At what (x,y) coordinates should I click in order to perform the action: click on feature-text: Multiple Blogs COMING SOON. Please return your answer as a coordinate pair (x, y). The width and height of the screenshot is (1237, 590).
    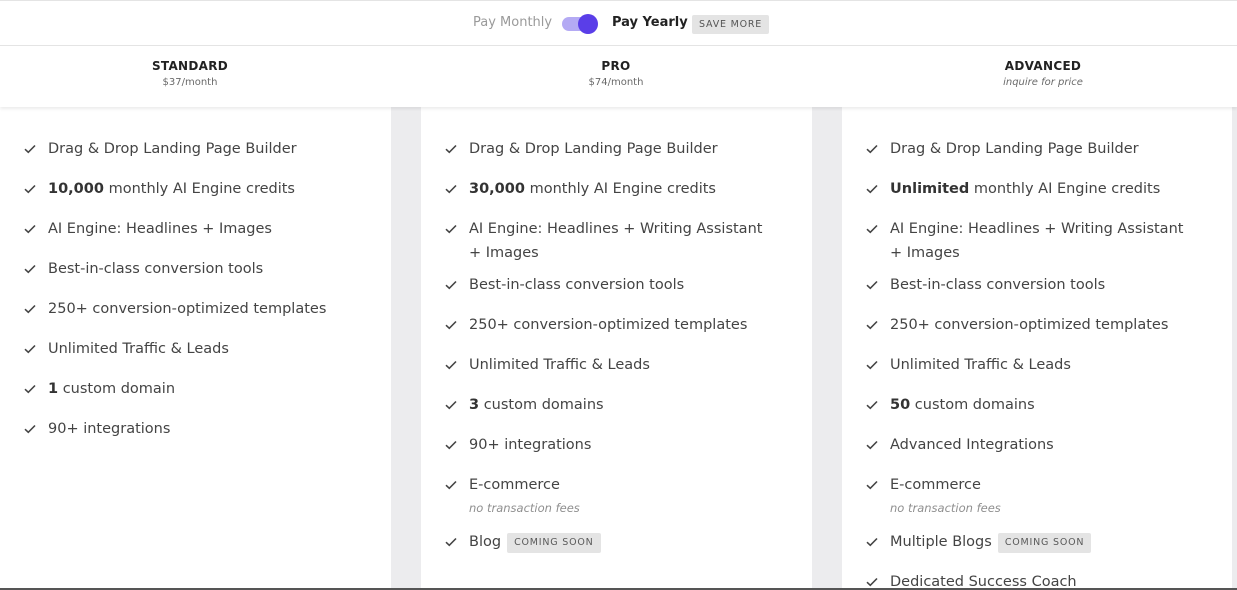
    Looking at the image, I should click on (1040, 542).